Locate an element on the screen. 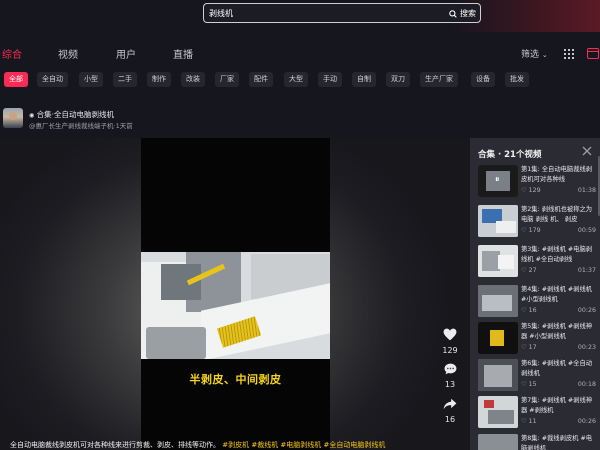  share-count: 16 is located at coordinates (450, 419).